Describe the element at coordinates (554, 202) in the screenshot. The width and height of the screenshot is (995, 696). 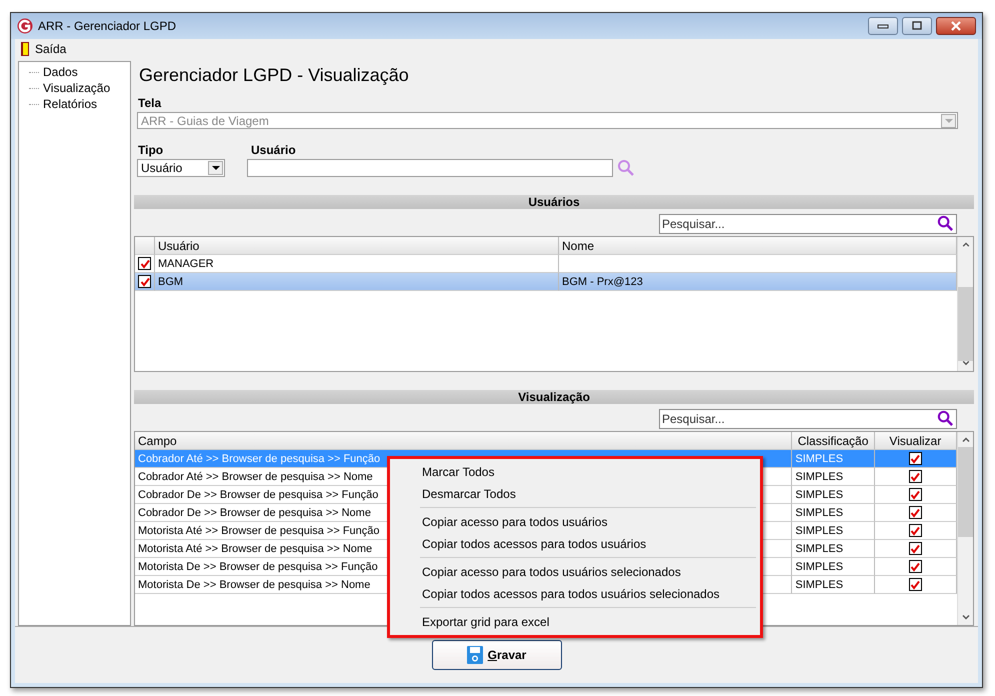
I see `section-title: Usuários` at that location.